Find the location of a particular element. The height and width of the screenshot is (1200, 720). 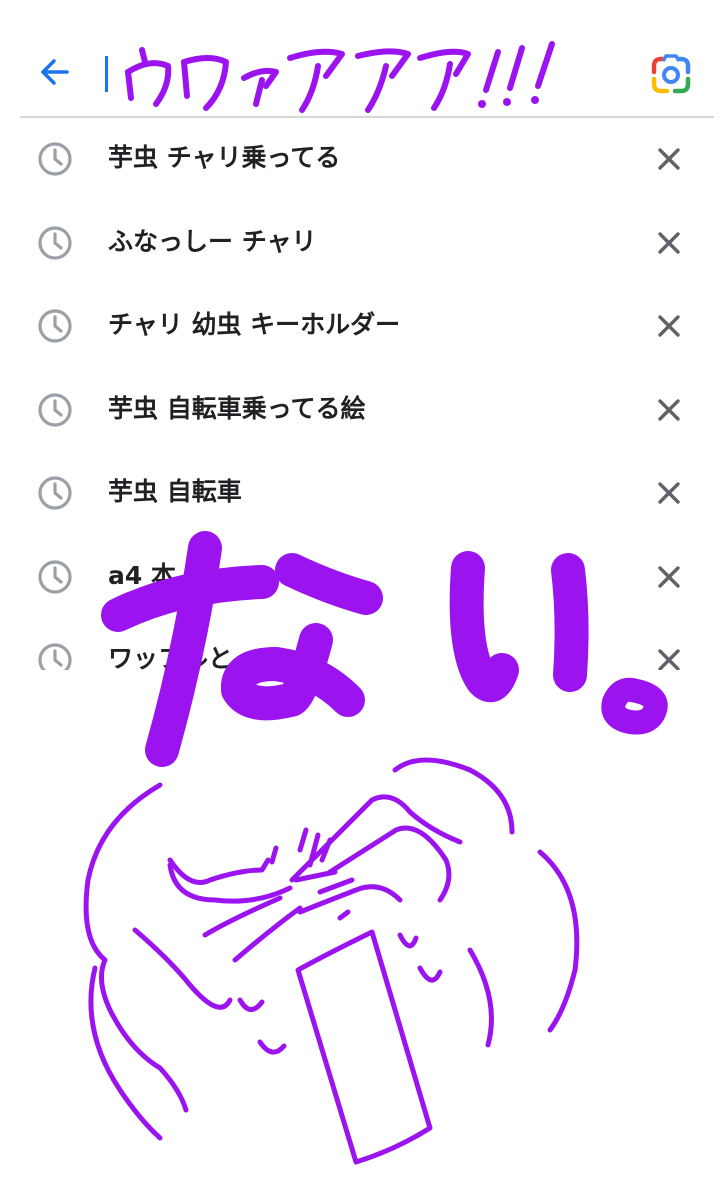

history-item: 芋虫 自転車乗ってる絵 is located at coordinates (360, 411).